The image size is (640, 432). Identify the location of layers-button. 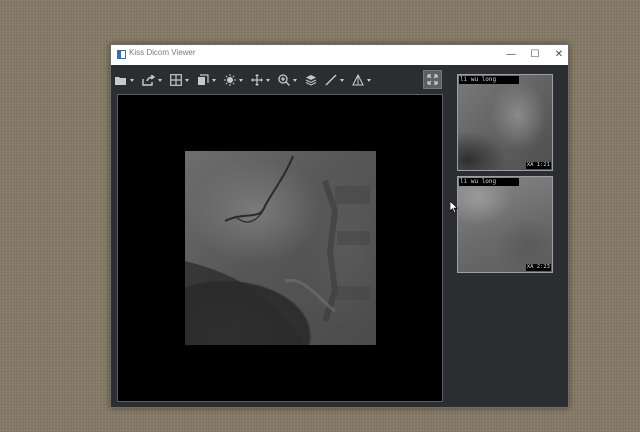
(311, 80).